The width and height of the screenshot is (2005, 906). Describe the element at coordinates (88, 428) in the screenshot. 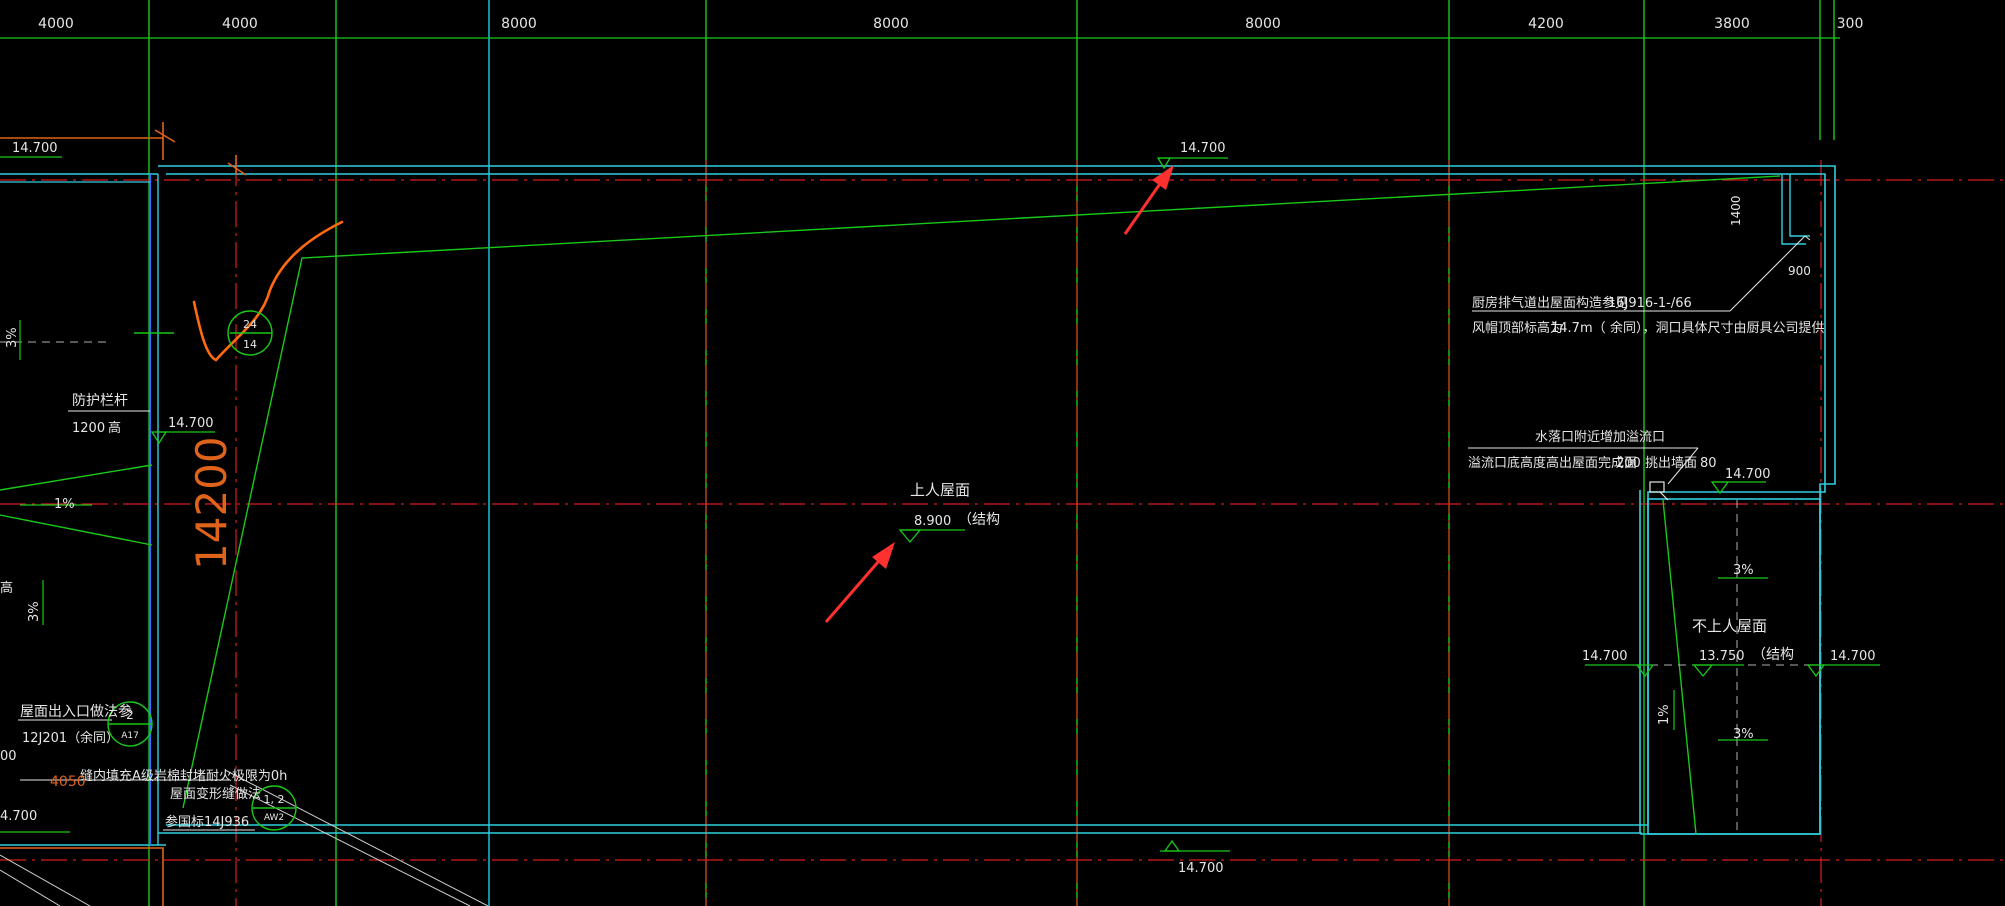

I see `guardrail-height: 1200` at that location.